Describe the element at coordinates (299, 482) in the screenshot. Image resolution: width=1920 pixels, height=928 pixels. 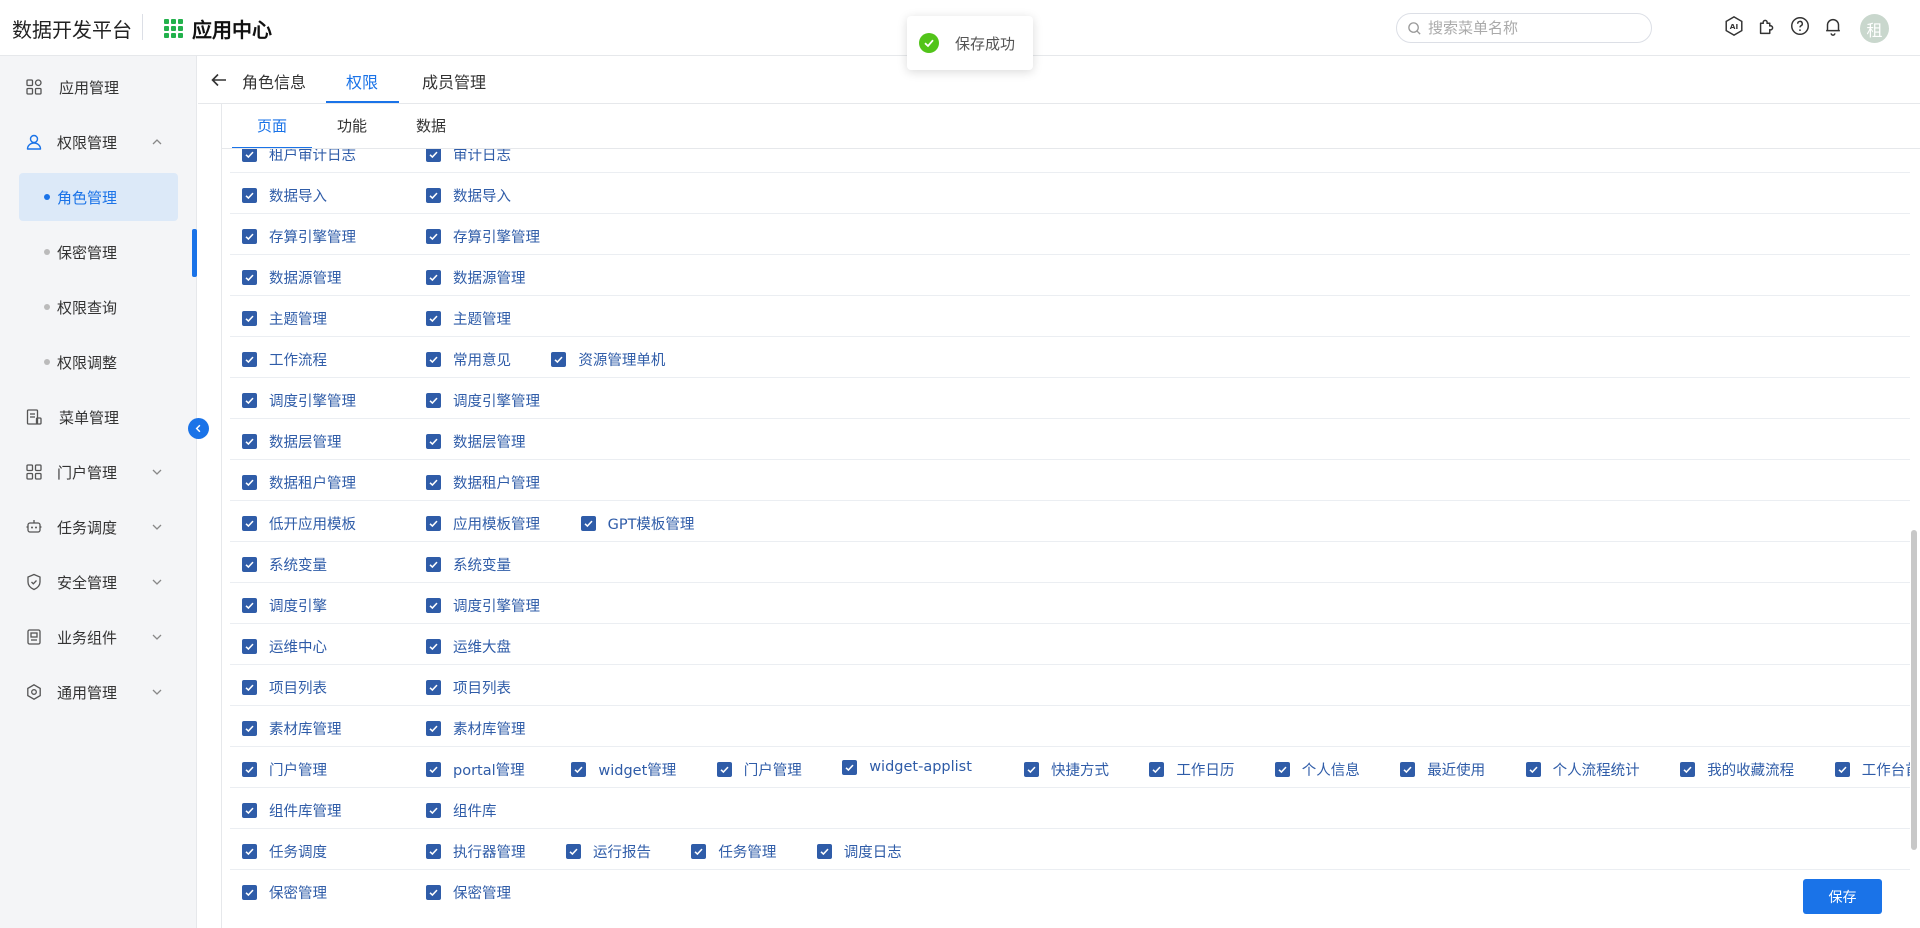
I see `module-checkbox: 数据租户管理` at that location.